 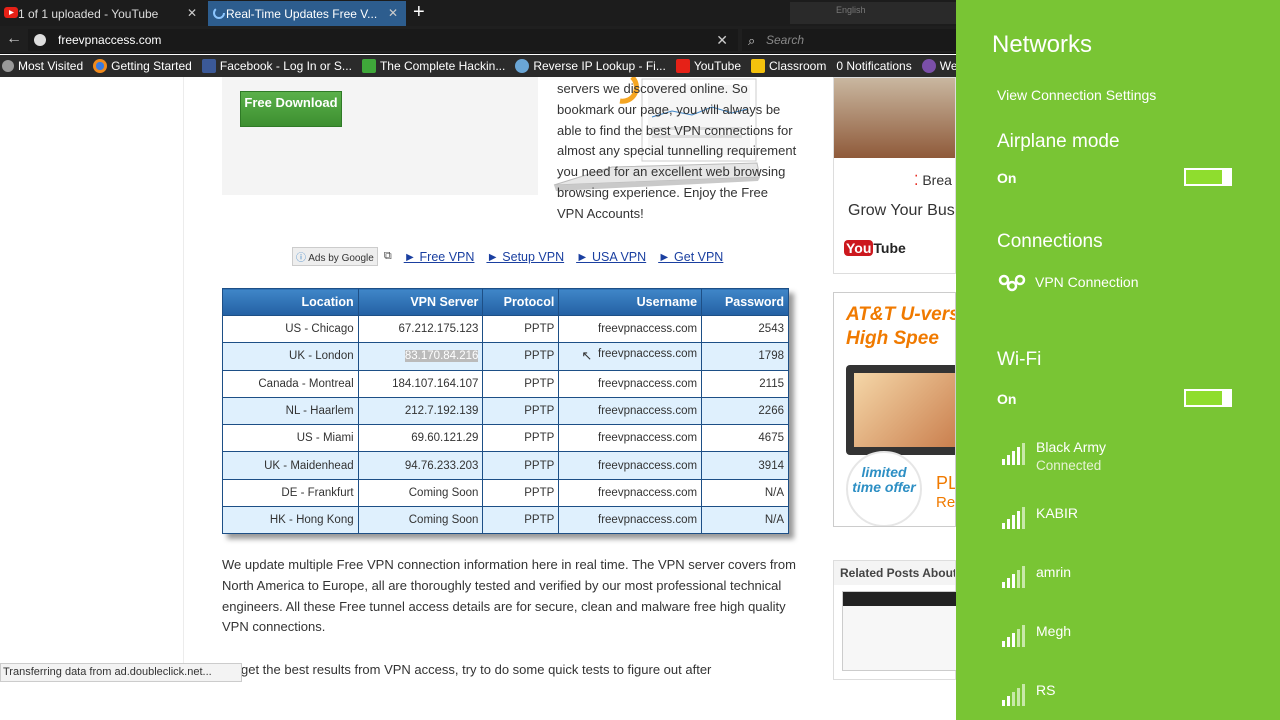 What do you see at coordinates (899, 631) in the screenshot?
I see `related-thumbnail` at bounding box center [899, 631].